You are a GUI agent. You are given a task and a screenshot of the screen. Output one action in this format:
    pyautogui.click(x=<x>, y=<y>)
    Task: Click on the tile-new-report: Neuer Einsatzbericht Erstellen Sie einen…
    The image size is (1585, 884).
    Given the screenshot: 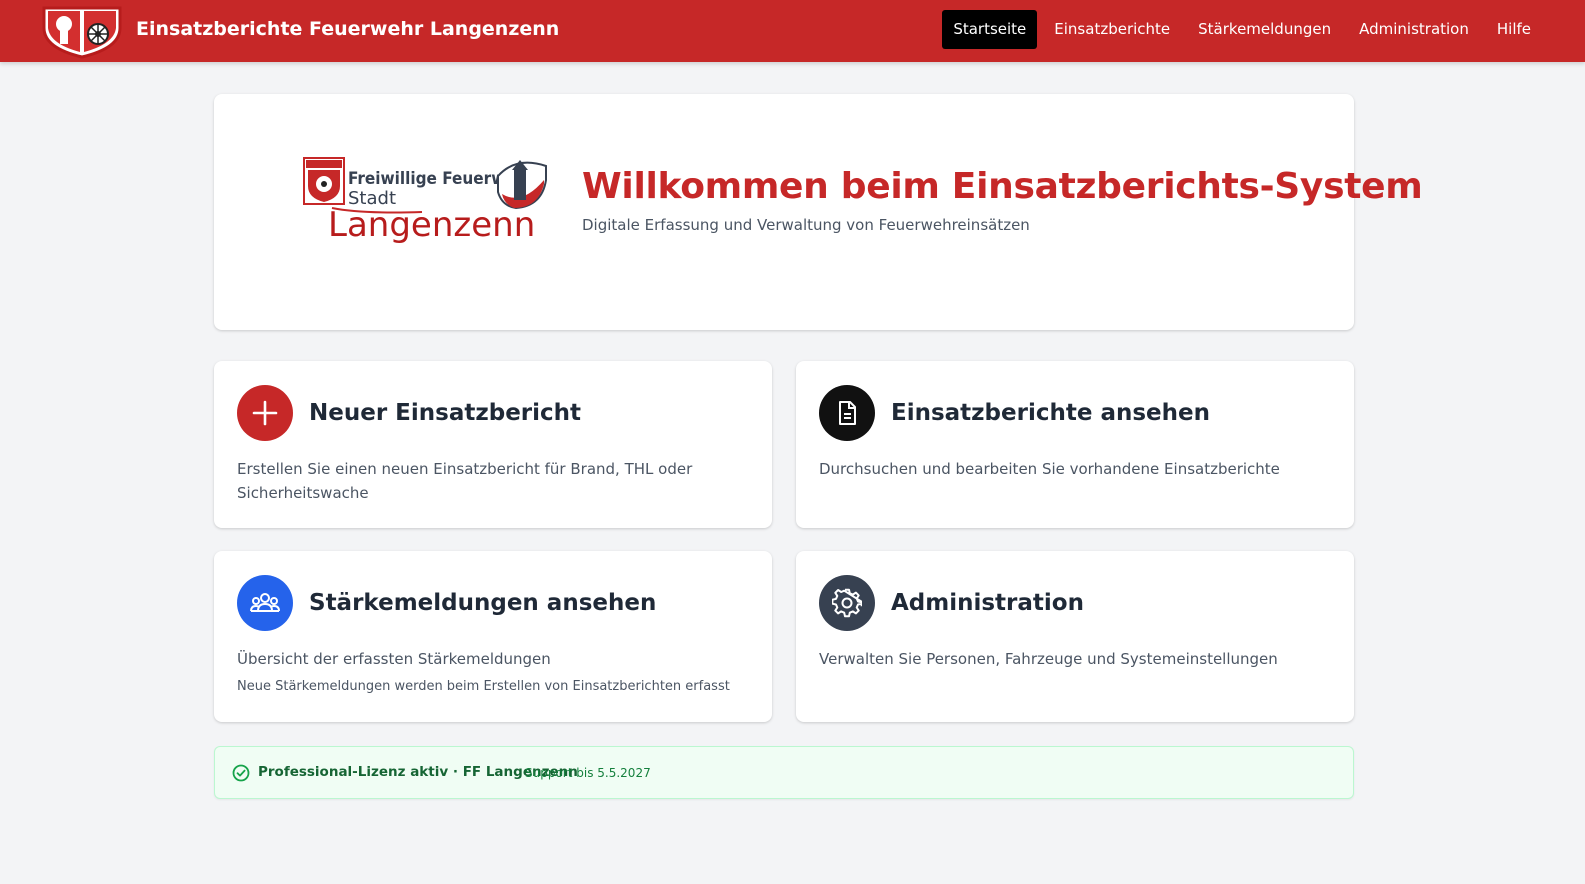 What is the action you would take?
    pyautogui.click(x=493, y=444)
    